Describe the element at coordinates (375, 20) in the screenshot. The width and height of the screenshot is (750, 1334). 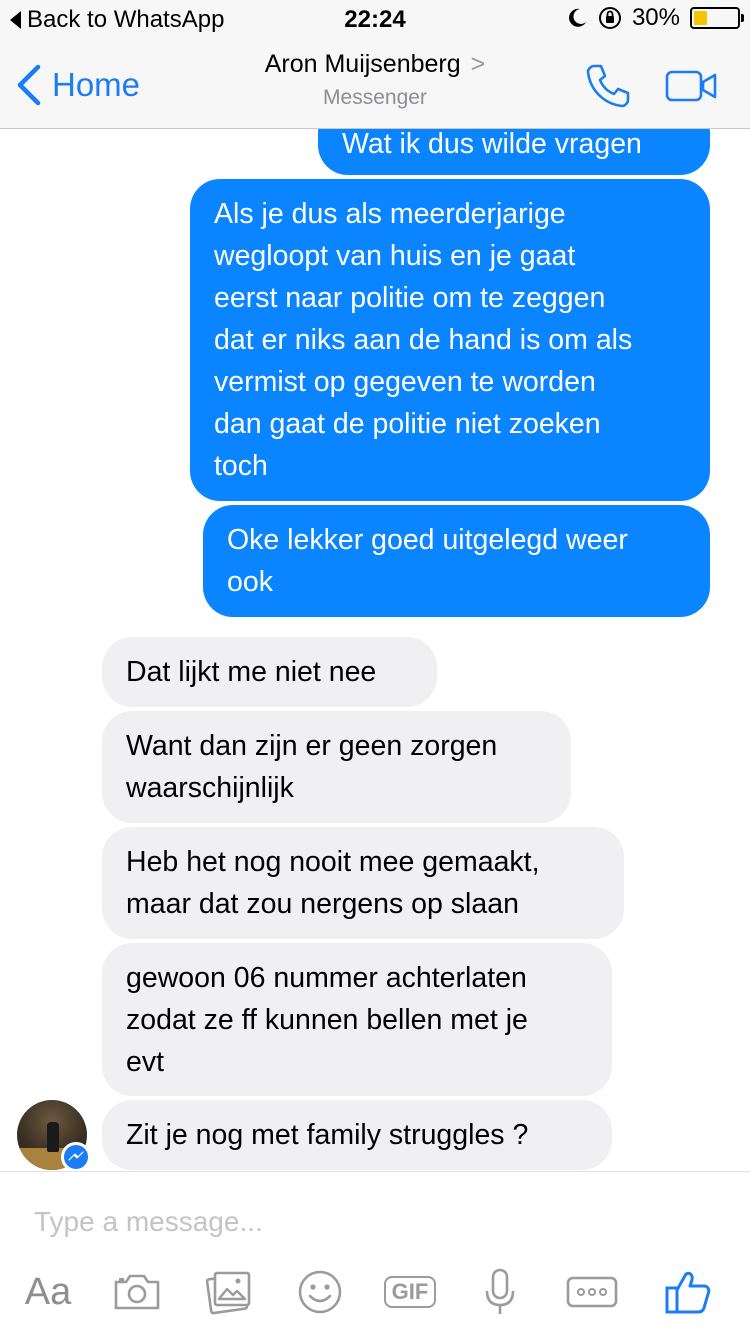
I see `status-bar: Back to WhatsApp 22:24 30%` at that location.